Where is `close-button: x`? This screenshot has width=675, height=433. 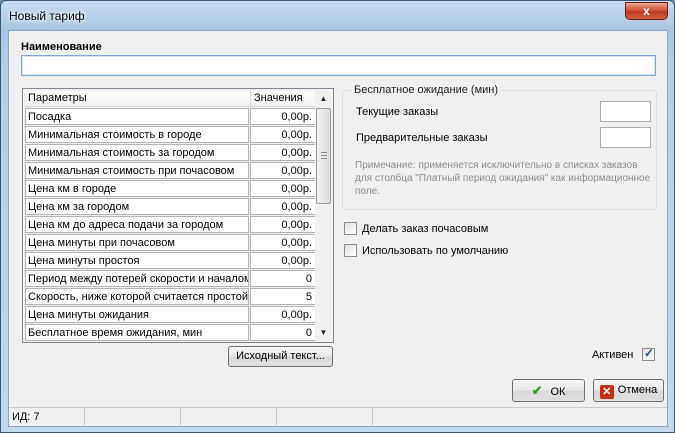 close-button: x is located at coordinates (646, 11).